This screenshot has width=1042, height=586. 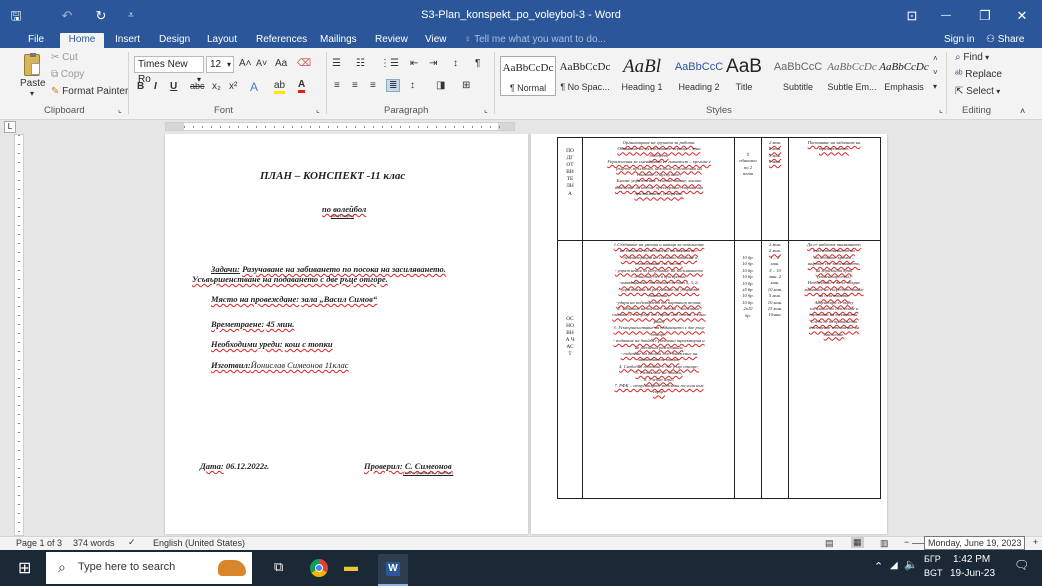 I want to click on decrease-indent-icon: ⇤, so click(x=414, y=63).